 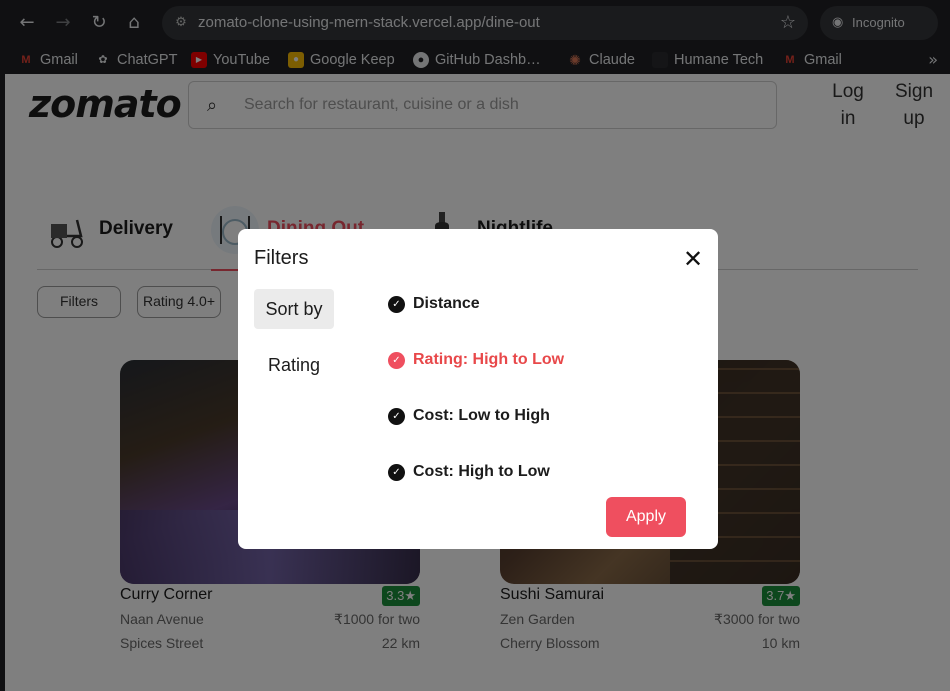 I want to click on sort-option-cost-high-to-low: ✓ Cost: High to Low, so click(x=469, y=472).